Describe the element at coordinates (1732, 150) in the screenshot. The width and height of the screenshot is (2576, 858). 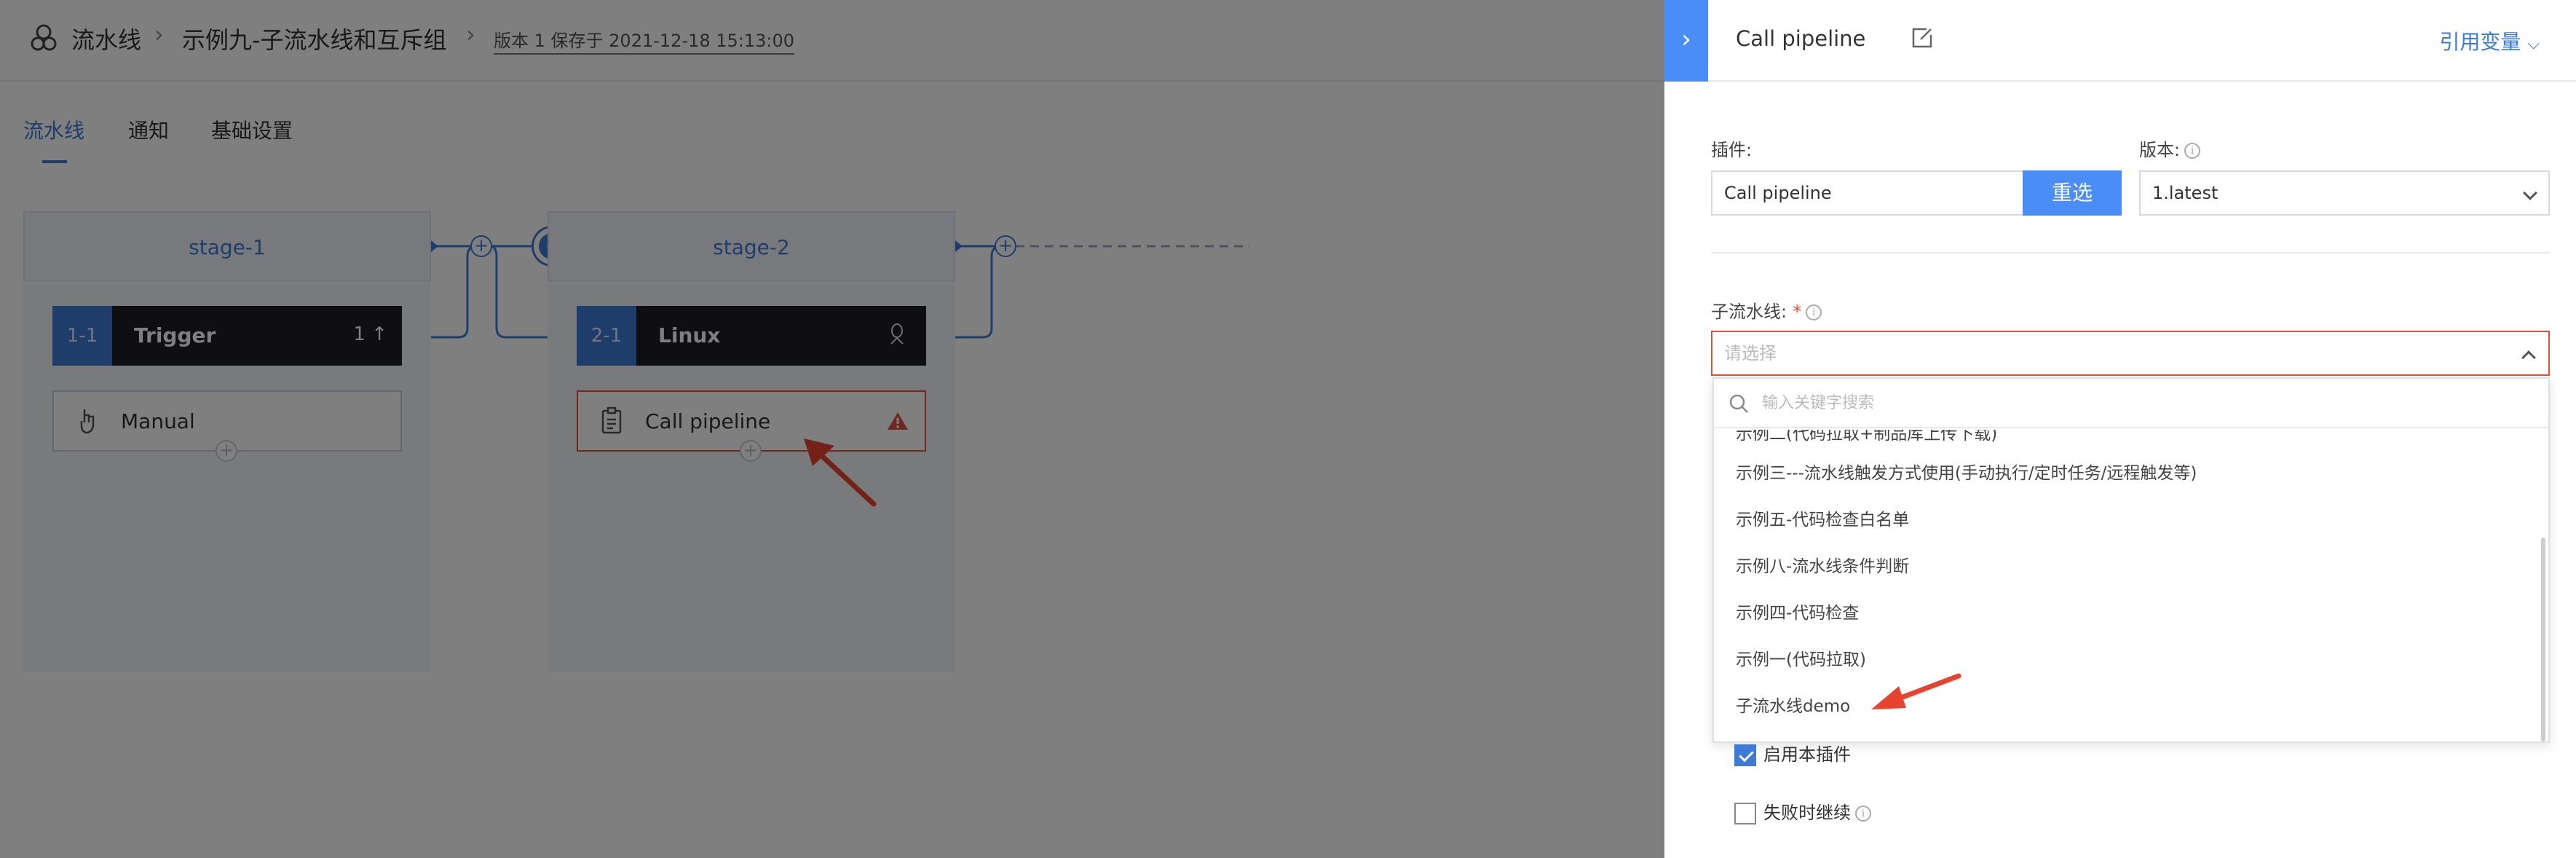
I see `plugin-label: 插件:` at that location.